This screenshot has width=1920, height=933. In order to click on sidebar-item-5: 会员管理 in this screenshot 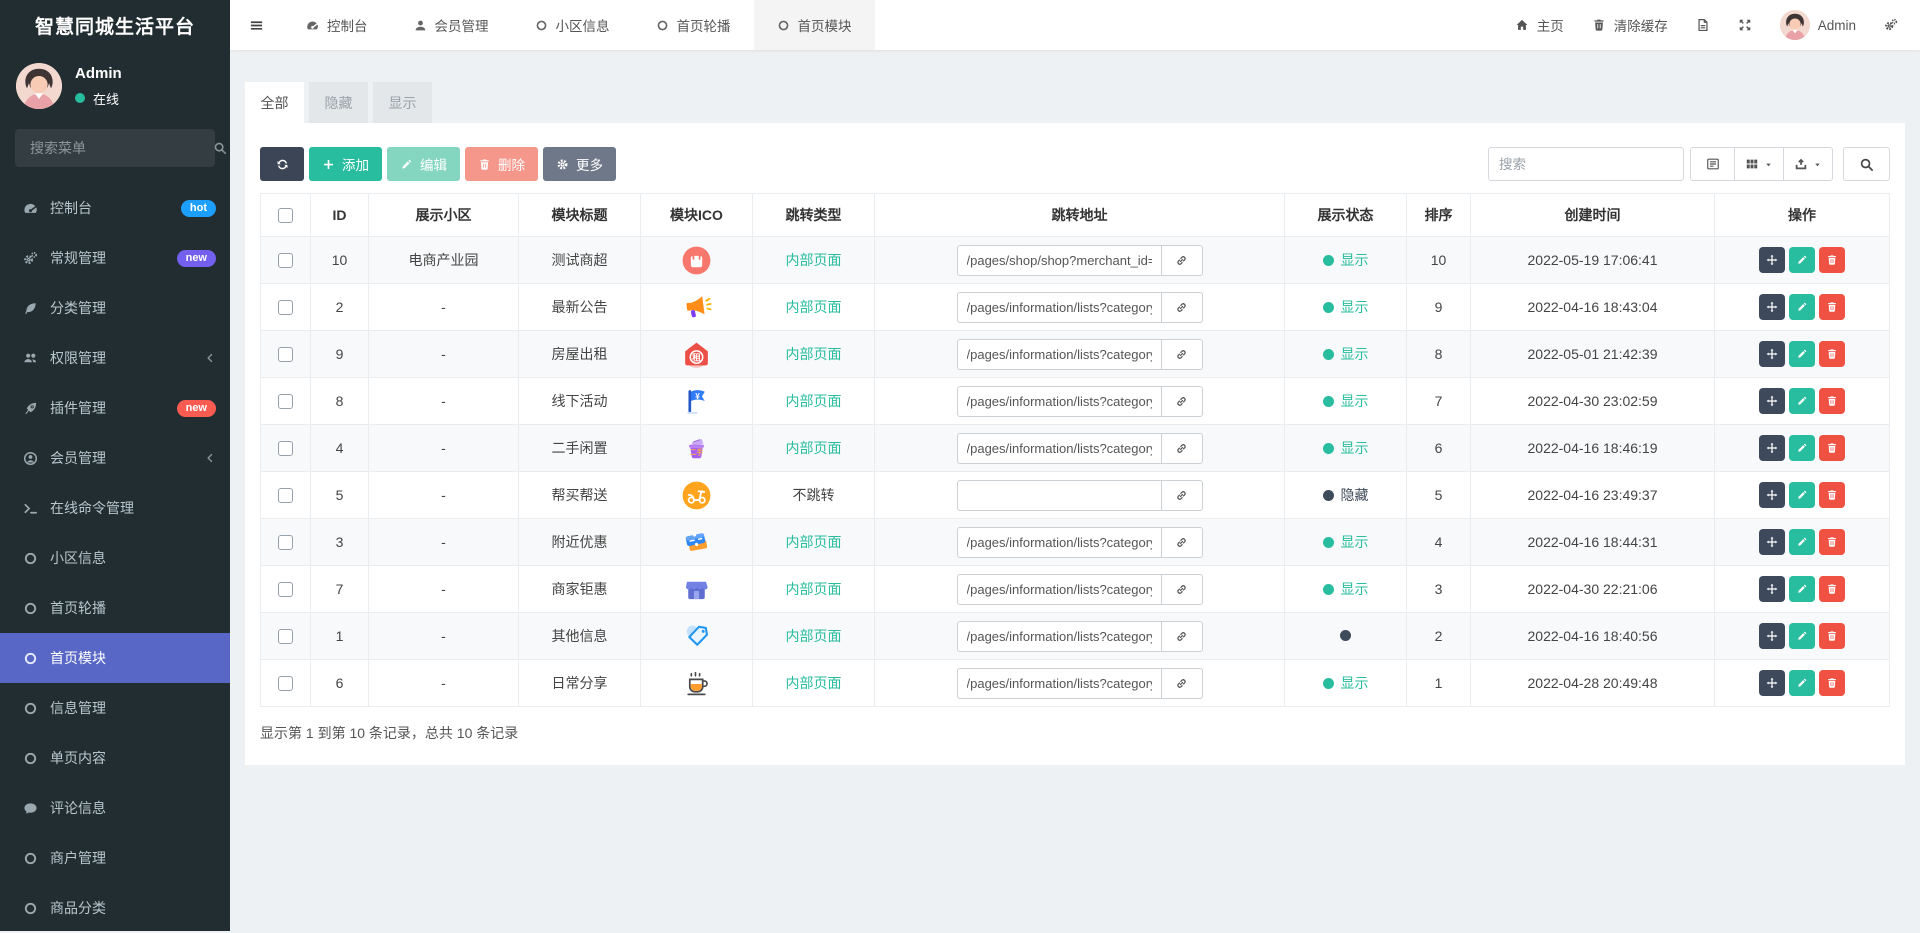, I will do `click(115, 458)`.